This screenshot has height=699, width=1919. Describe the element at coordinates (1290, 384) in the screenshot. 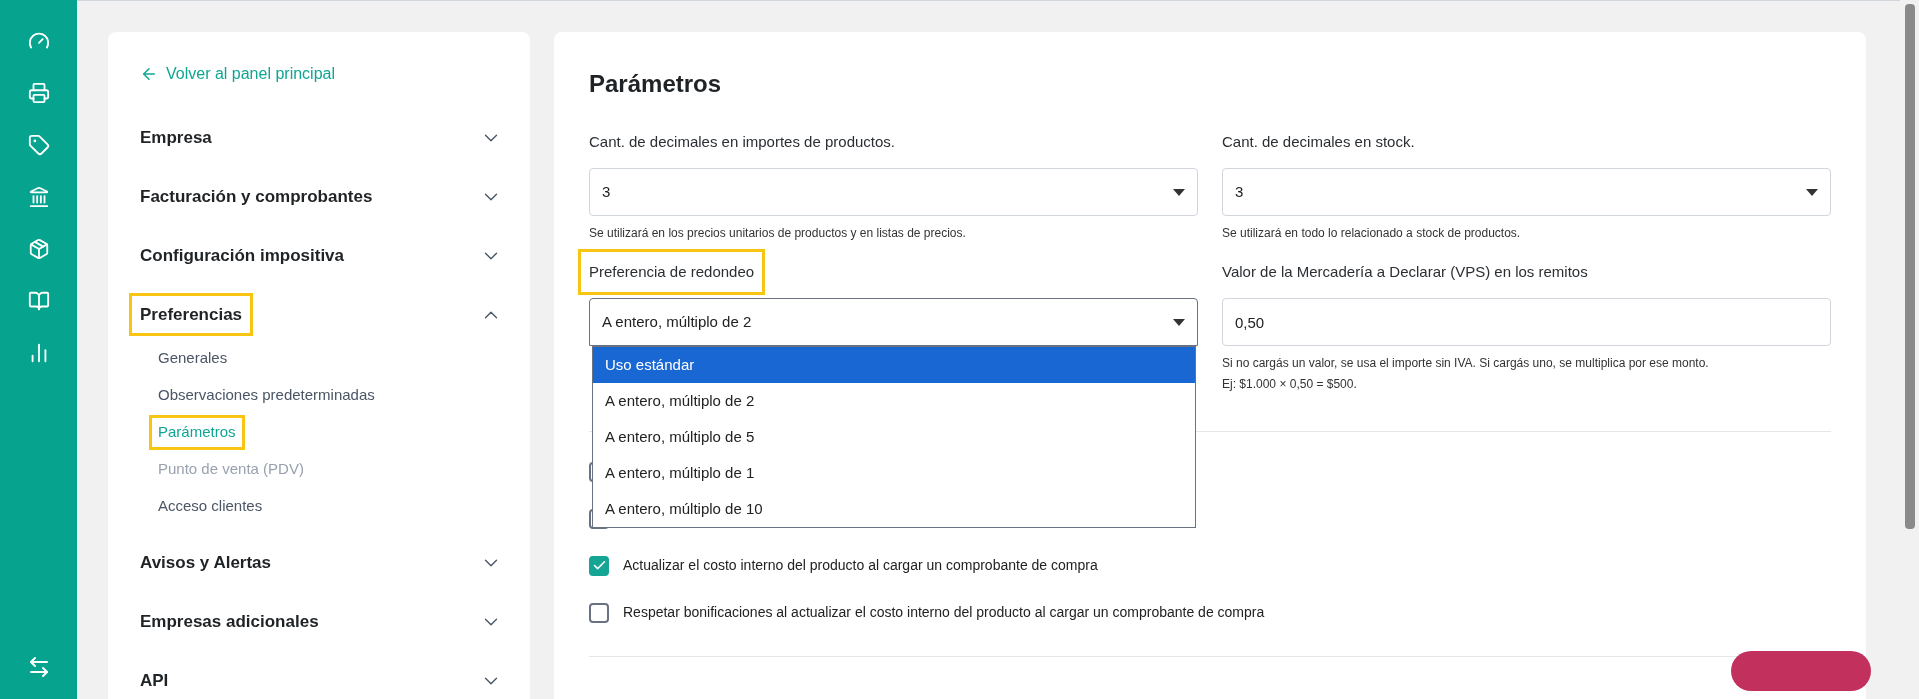

I see `help-text: Ej: $1.000 × 0,50 = $500.` at that location.